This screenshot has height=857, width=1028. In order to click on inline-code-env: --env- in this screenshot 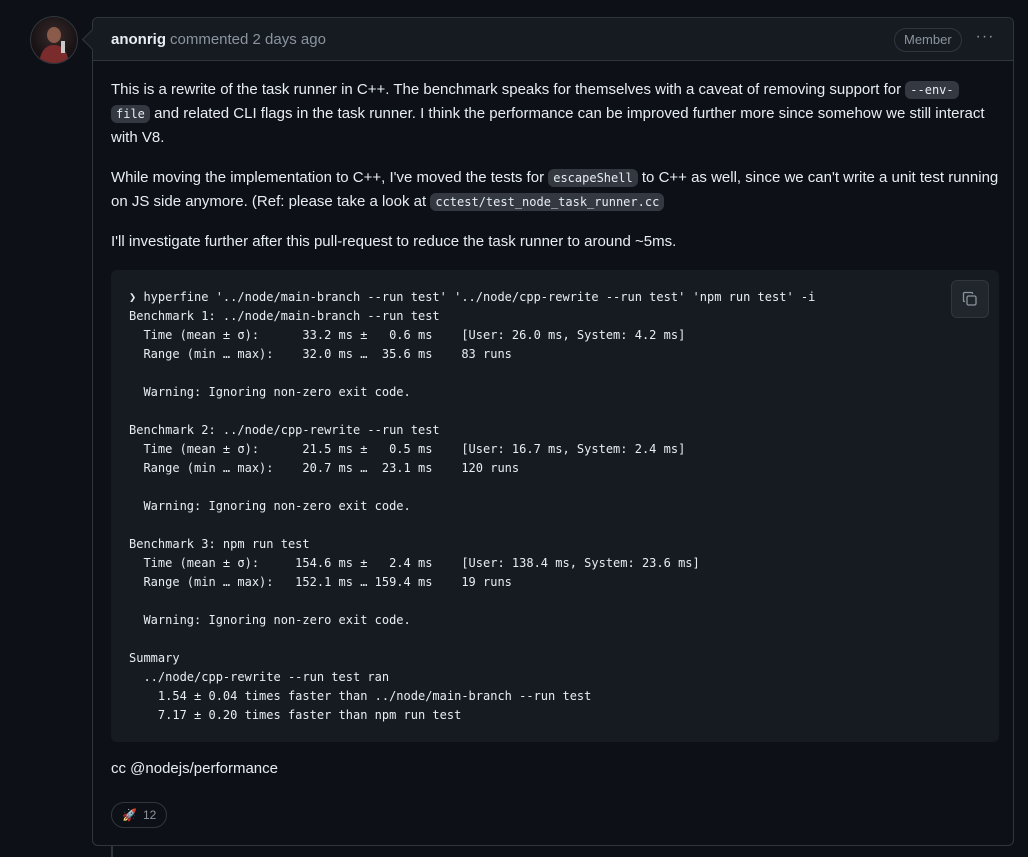, I will do `click(932, 90)`.